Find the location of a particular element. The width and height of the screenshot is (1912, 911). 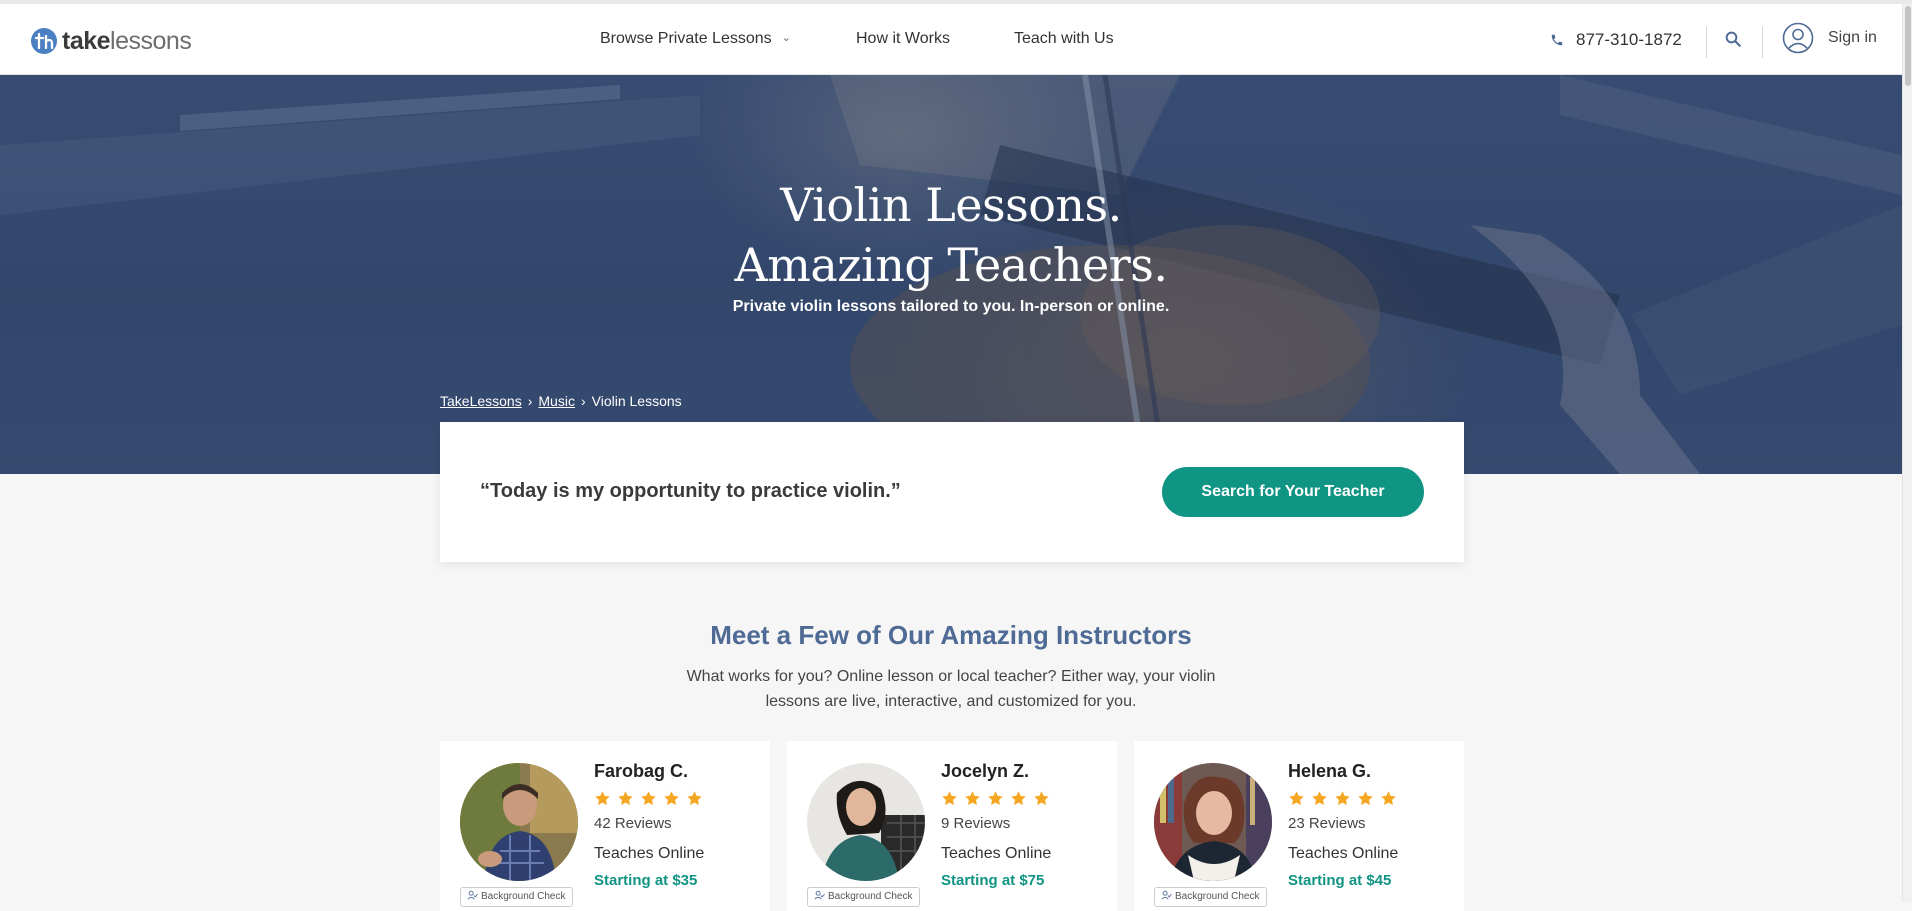

nav-teach-with-us: Teach with Us is located at coordinates (1064, 39).